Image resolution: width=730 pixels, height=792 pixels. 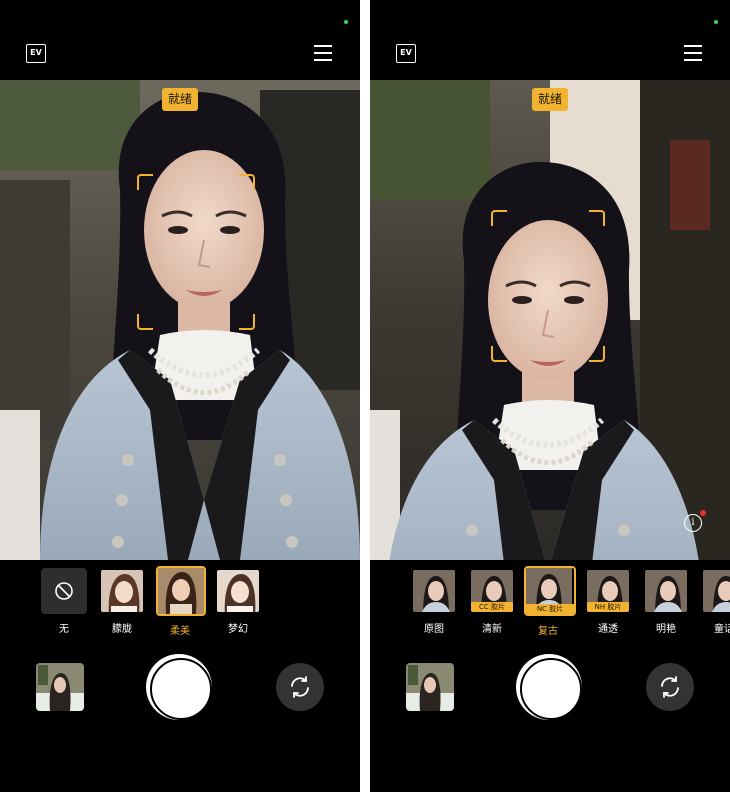 I want to click on notification-dot, so click(x=703, y=513).